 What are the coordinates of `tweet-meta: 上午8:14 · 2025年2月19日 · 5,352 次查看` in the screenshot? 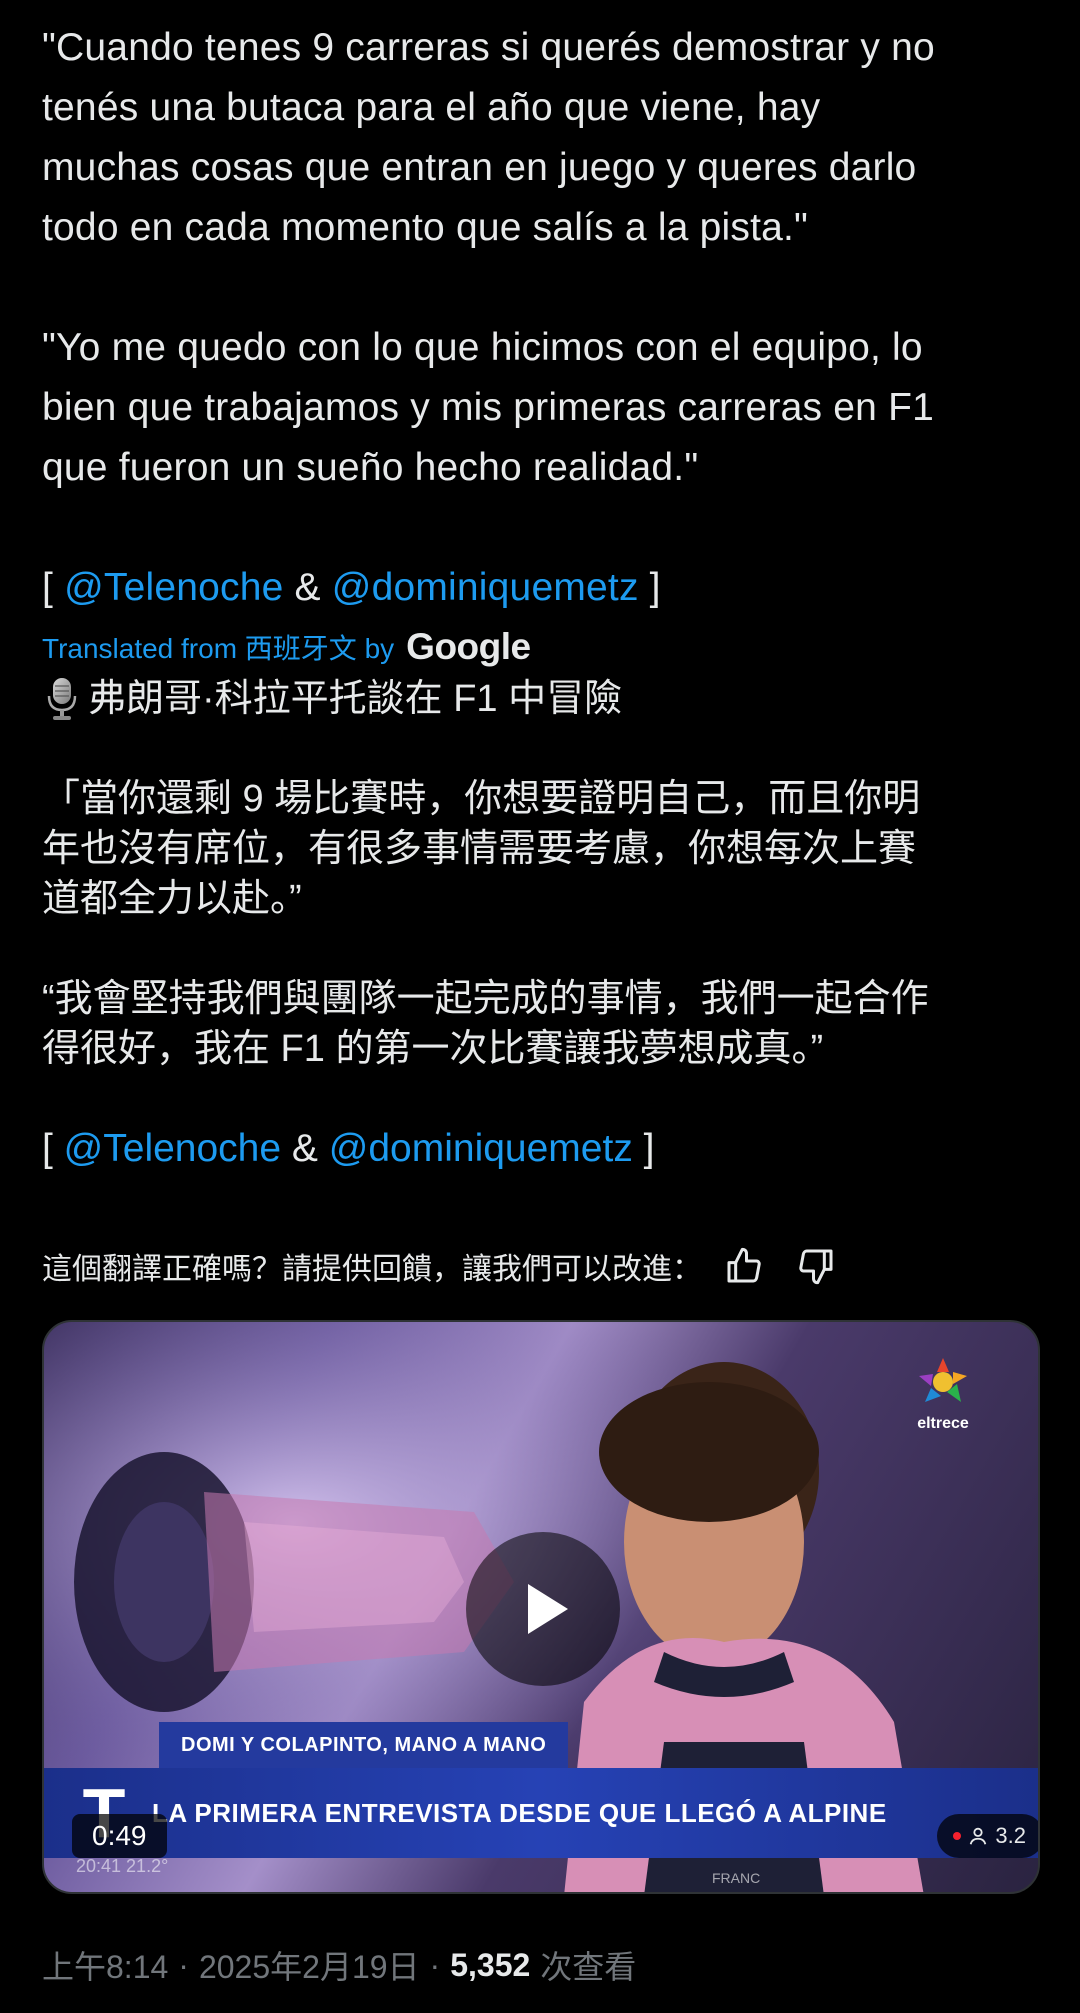 It's located at (339, 1965).